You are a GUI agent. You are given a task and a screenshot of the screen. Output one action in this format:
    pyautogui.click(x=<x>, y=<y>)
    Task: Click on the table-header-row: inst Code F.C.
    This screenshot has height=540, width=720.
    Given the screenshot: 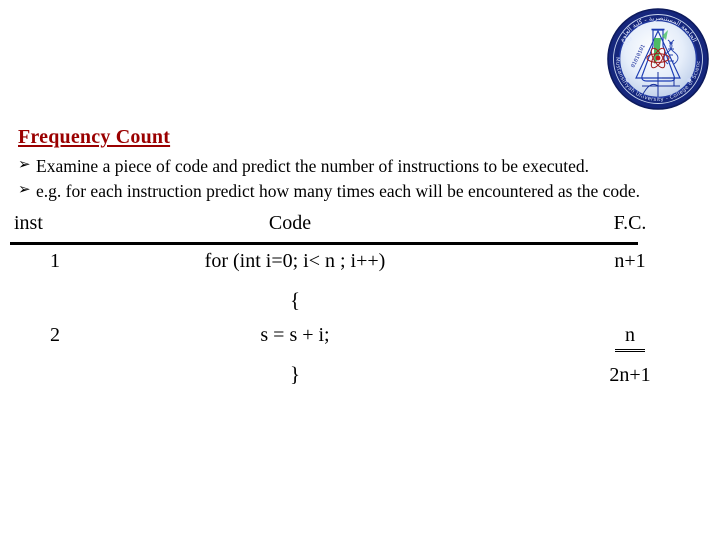 What is the action you would take?
    pyautogui.click(x=360, y=231)
    